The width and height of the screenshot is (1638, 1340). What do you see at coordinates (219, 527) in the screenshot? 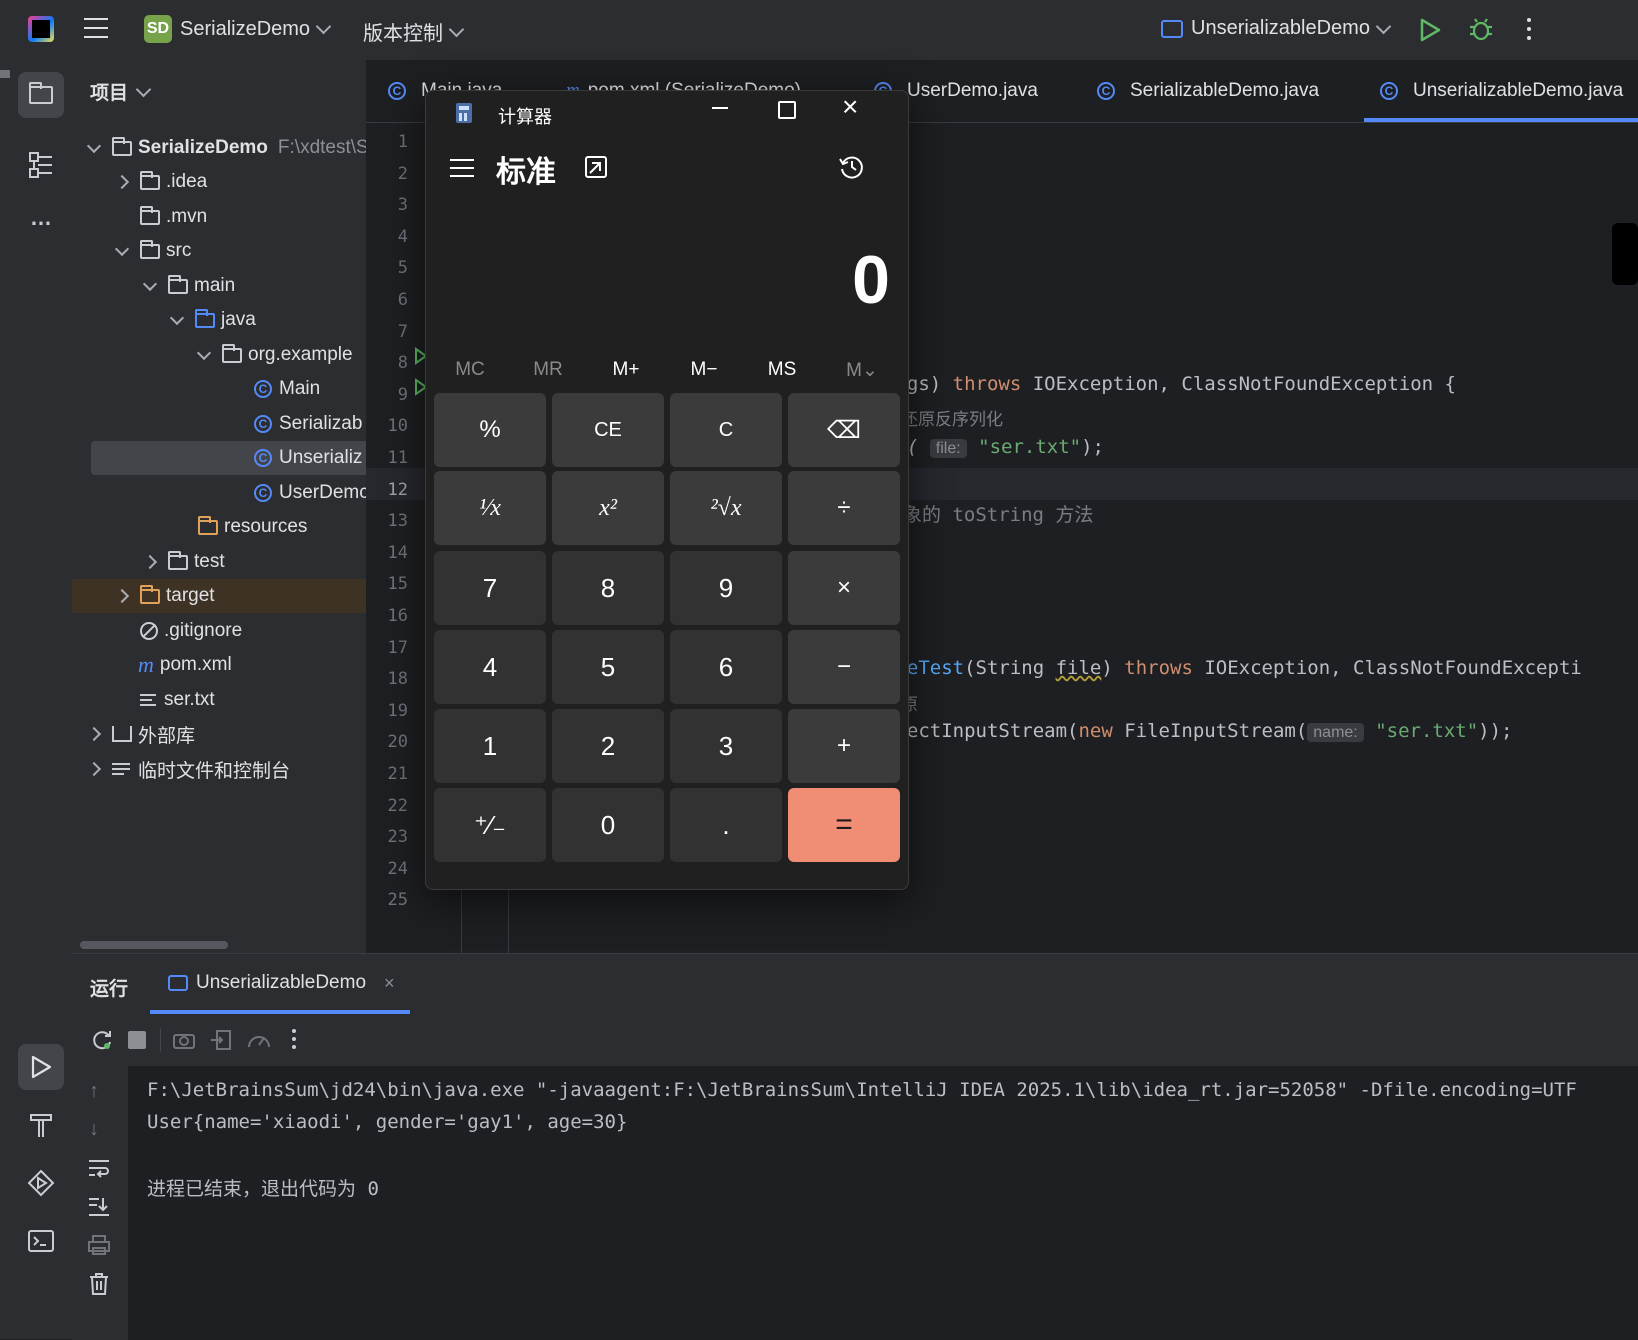
I see `tree-item: resources` at bounding box center [219, 527].